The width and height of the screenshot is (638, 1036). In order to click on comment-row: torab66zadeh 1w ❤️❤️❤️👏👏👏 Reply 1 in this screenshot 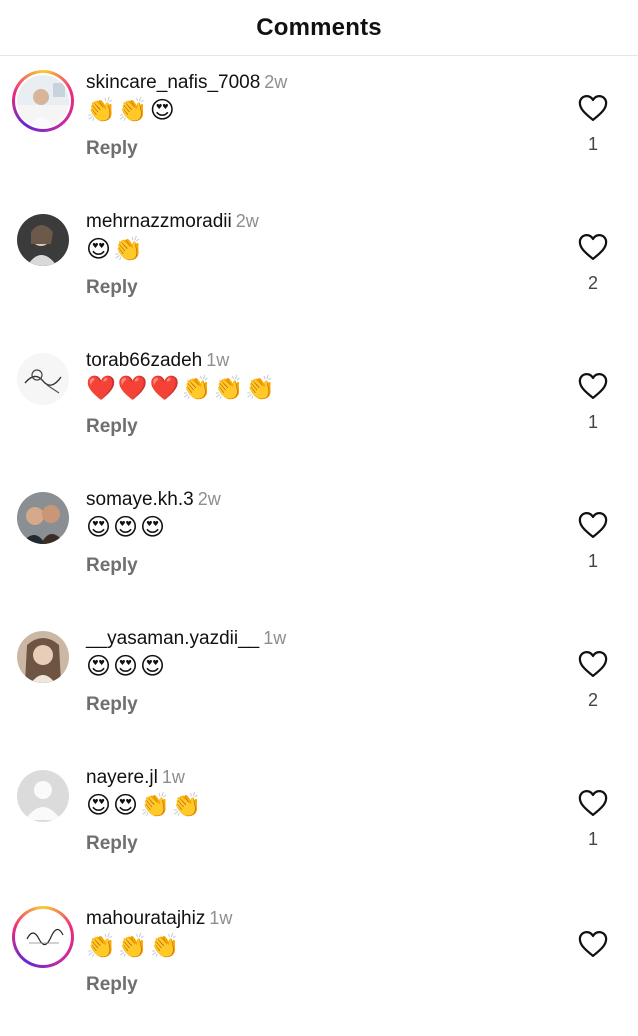, I will do `click(319, 413)`.